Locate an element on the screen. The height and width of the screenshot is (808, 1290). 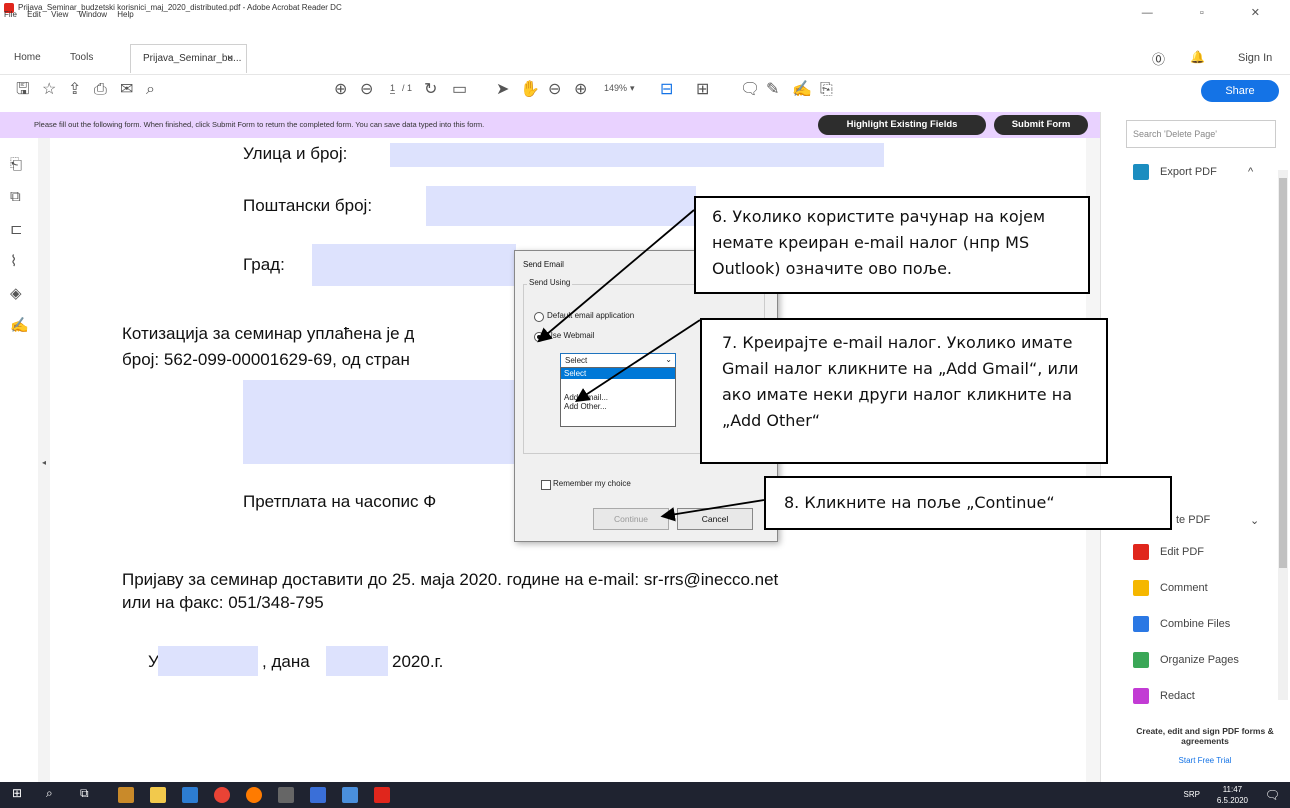
search-icon: ⌕ is located at coordinates (54, 794).